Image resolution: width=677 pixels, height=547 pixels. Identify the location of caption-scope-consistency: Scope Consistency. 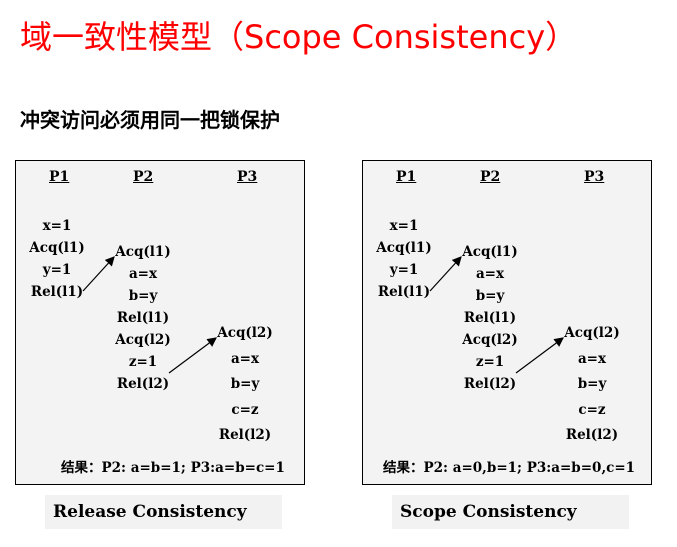
(510, 512).